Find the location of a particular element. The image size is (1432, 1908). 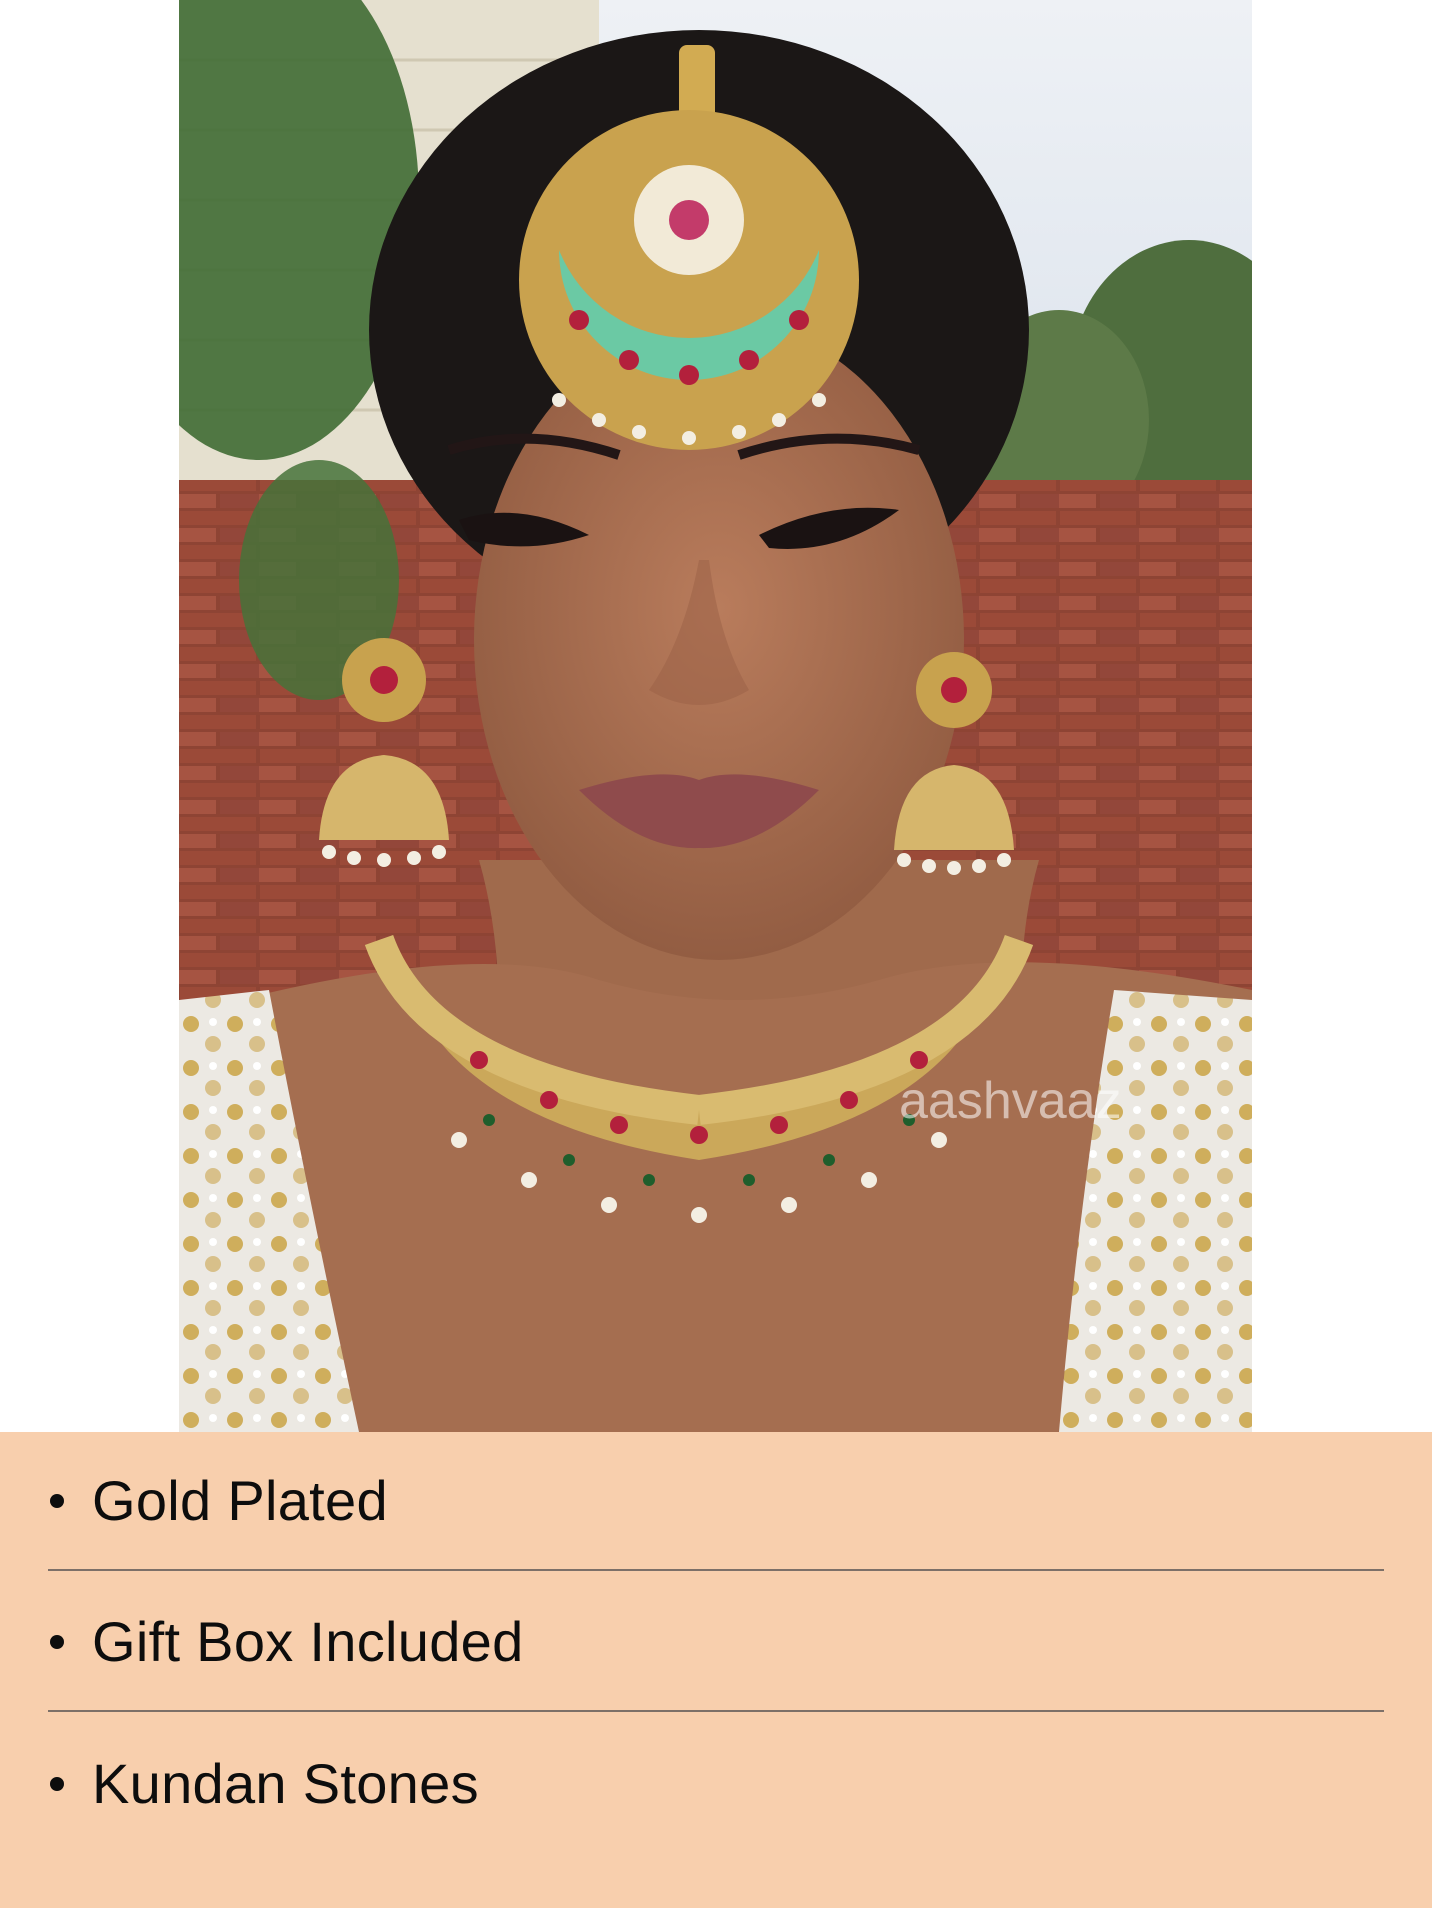

feature-label: Kundan Stones is located at coordinates (285, 1783).